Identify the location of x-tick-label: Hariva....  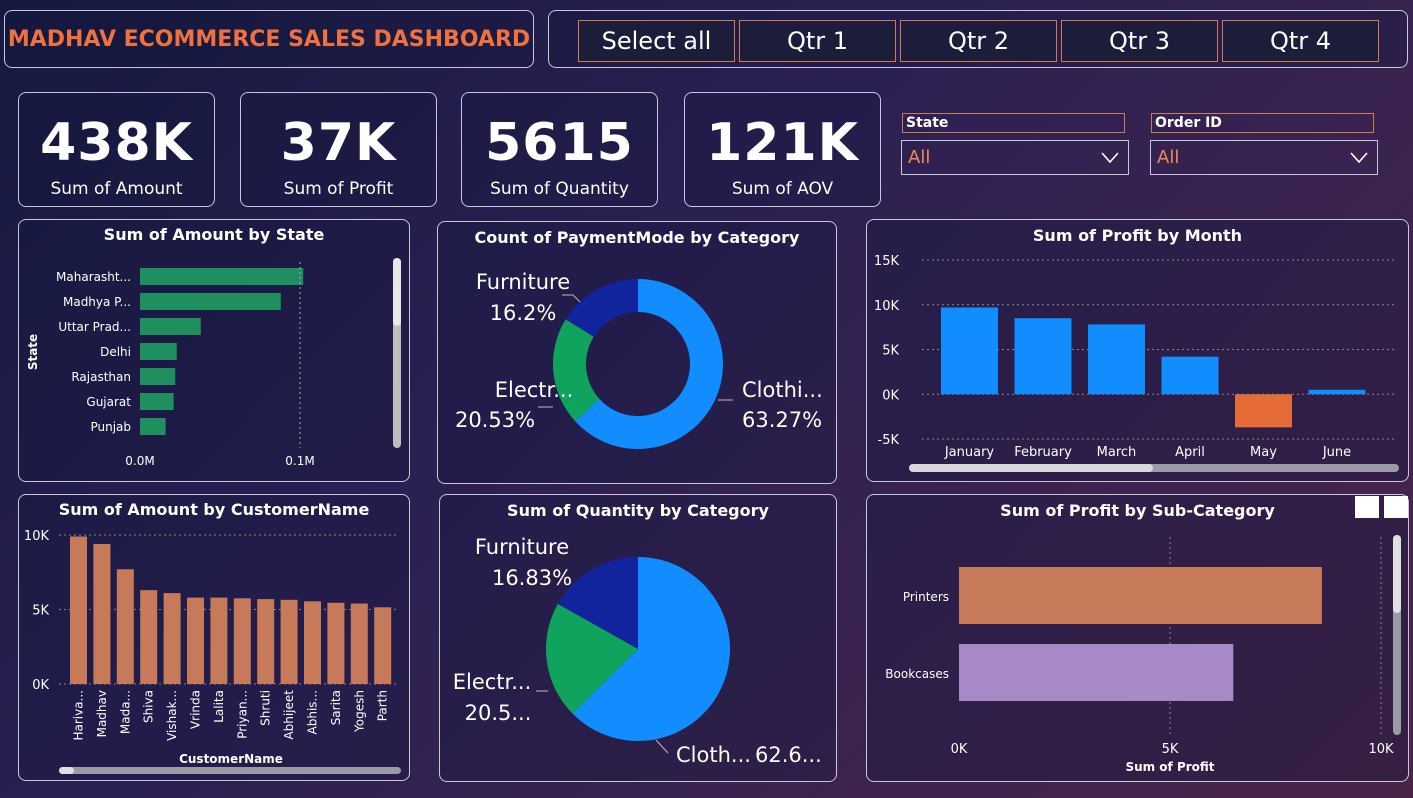
(79, 715).